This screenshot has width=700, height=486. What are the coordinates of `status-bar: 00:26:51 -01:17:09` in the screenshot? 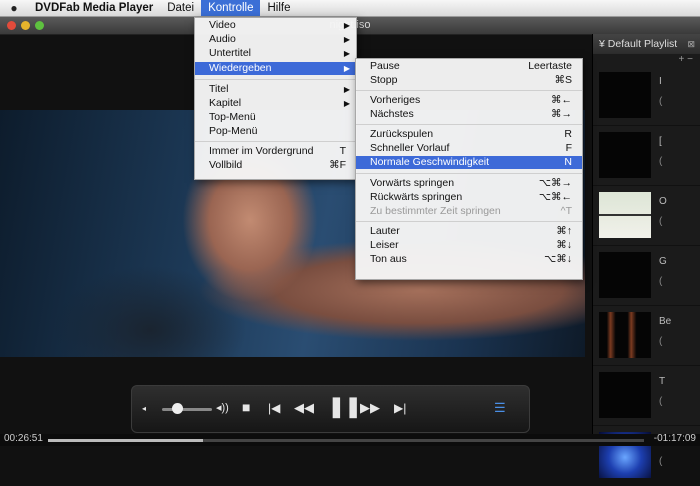 It's located at (350, 439).